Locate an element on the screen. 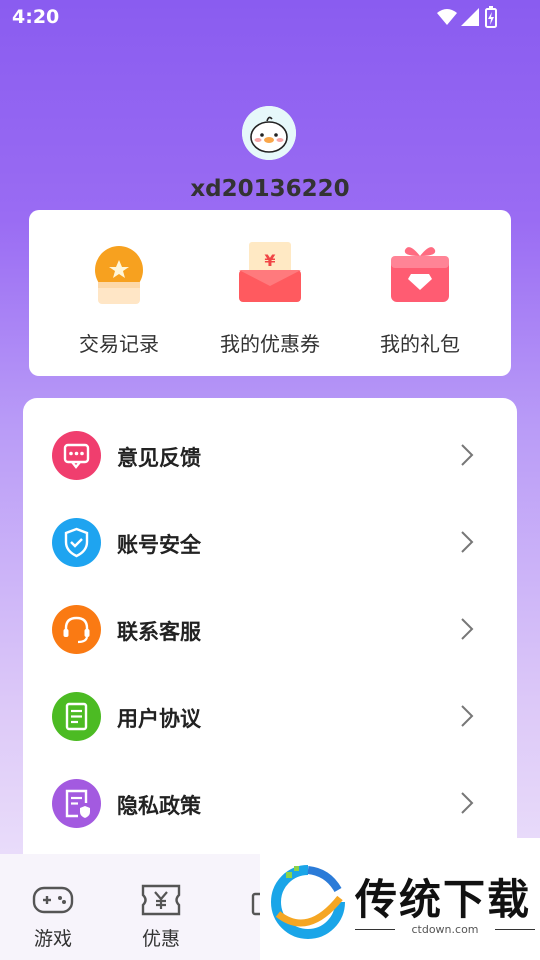 The width and height of the screenshot is (540, 960). signal-icon is located at coordinates (470, 17).